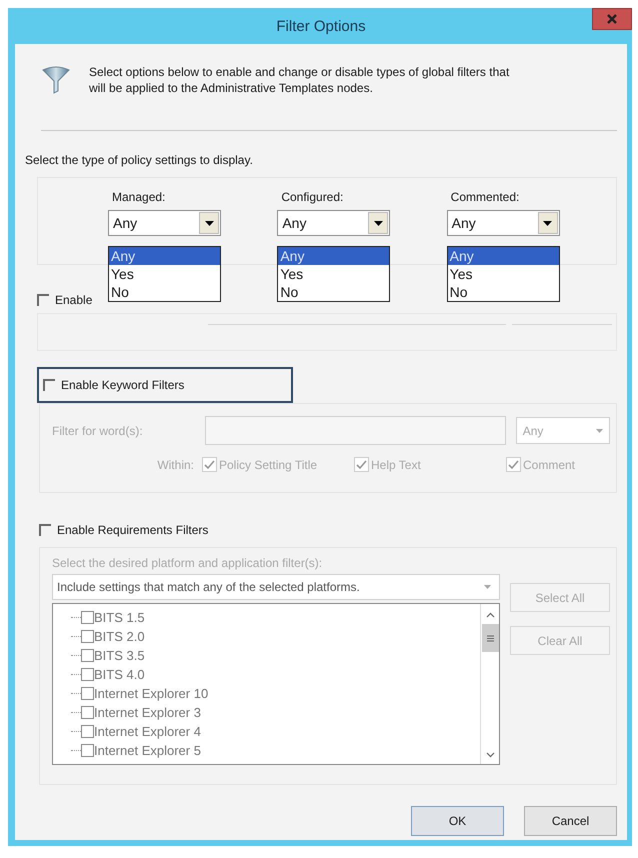 This screenshot has width=638, height=858. I want to click on dropdown-label: Managed:, so click(138, 197).